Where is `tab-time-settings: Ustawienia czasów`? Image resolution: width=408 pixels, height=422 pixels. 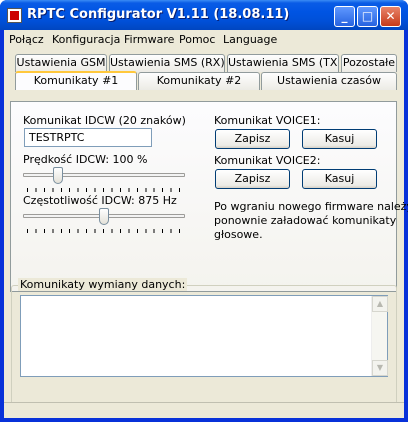 tab-time-settings: Ustawienia czasów is located at coordinates (329, 81).